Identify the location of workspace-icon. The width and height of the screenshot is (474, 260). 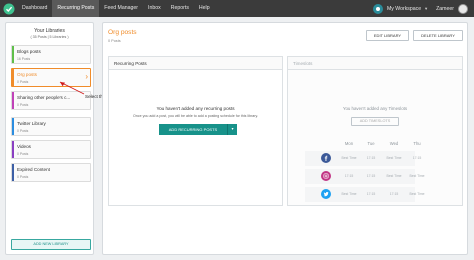
(377, 8).